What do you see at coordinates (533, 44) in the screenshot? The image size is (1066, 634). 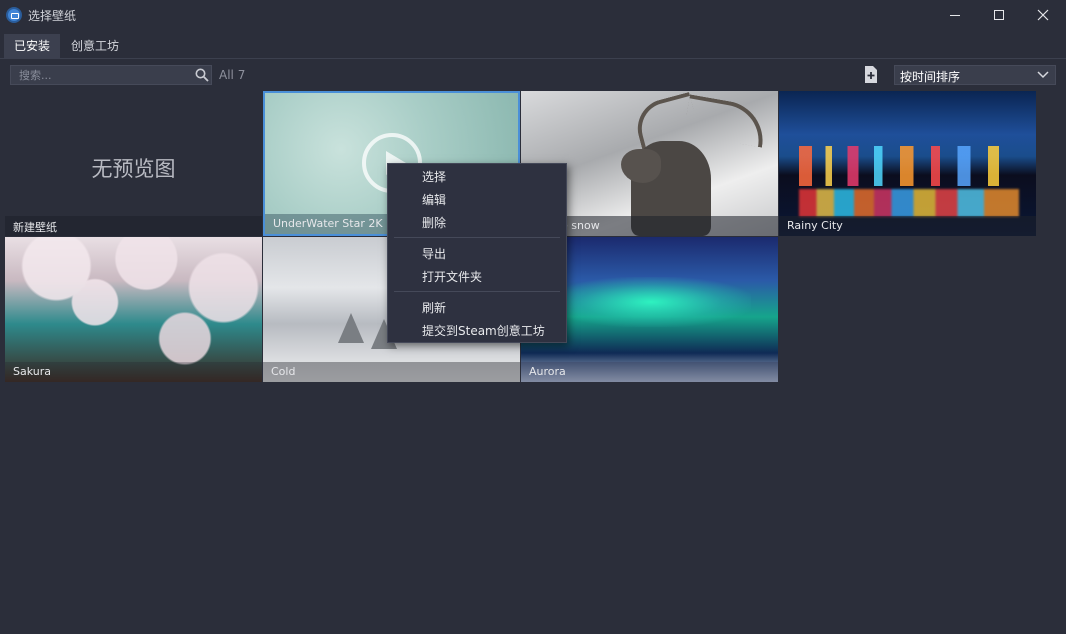 I see `tab-bar: 已安装 创意工坊` at bounding box center [533, 44].